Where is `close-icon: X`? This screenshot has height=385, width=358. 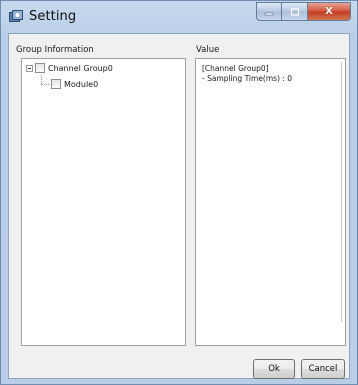 close-icon: X is located at coordinates (329, 11).